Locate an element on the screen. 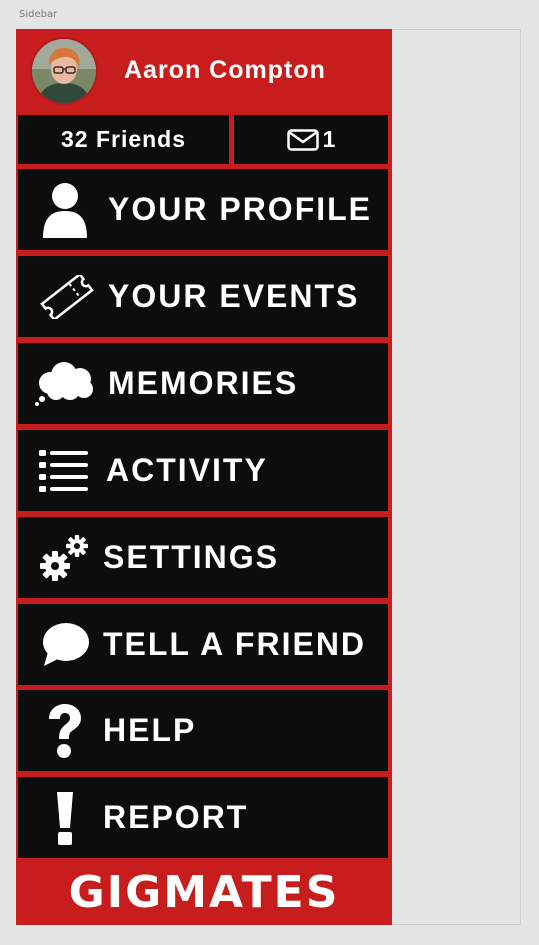 The width and height of the screenshot is (539, 945). thought-cloud-icon is located at coordinates (65, 383).